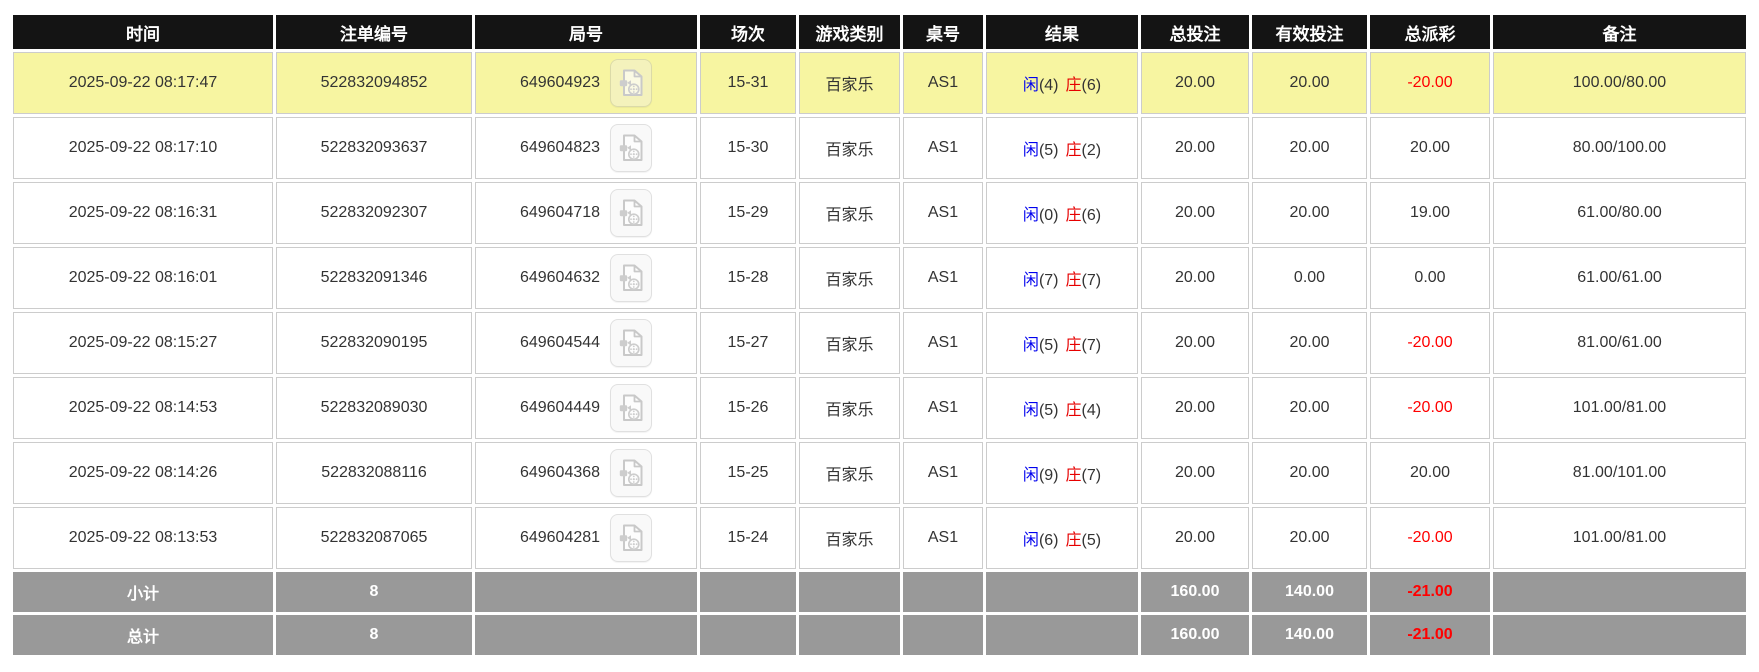 This screenshot has width=1759, height=672. What do you see at coordinates (374, 635) in the screenshot?
I see `total-count: 8` at bounding box center [374, 635].